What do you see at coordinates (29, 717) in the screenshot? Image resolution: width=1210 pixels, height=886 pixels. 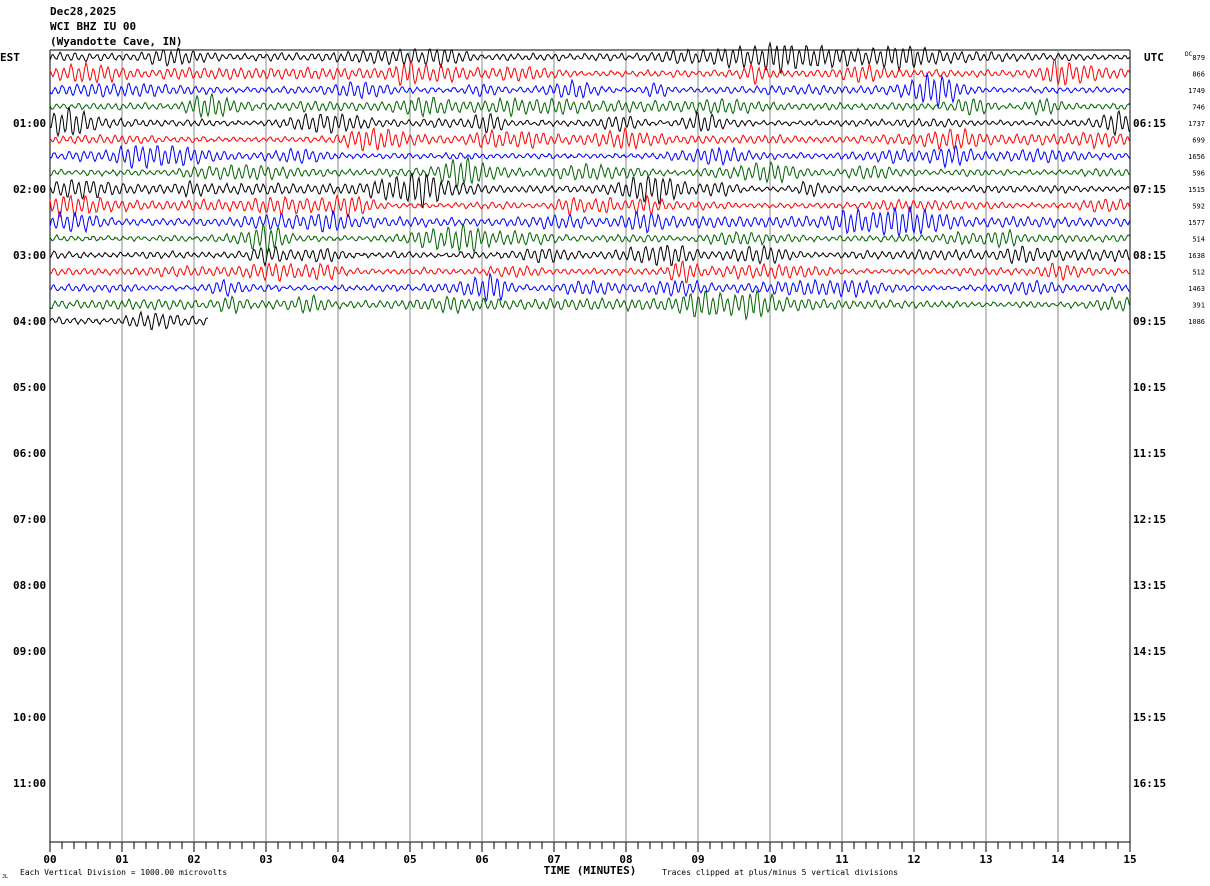 I see `left-hour-label: 10:00` at bounding box center [29, 717].